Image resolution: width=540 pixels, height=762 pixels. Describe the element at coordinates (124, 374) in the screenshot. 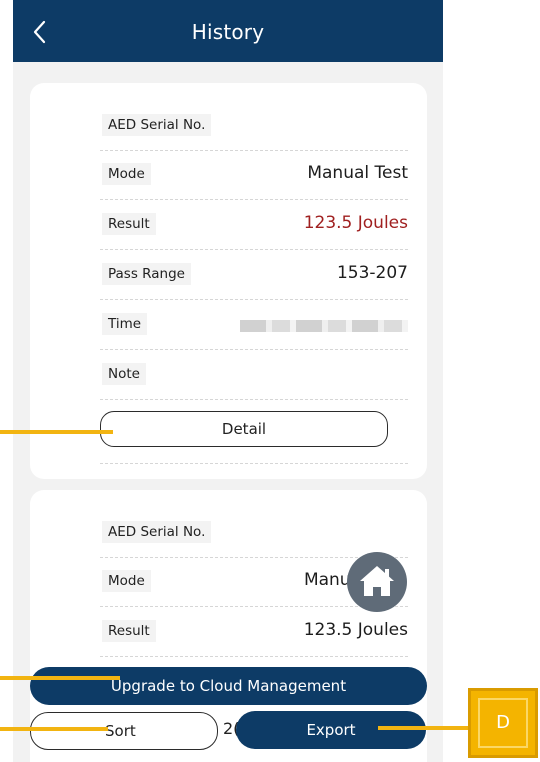

I see `field-label: Note` at that location.